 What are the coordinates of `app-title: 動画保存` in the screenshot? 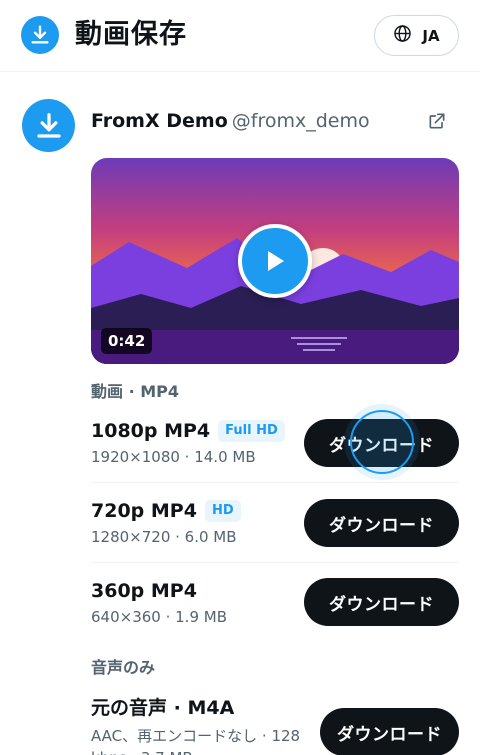 It's located at (131, 34).